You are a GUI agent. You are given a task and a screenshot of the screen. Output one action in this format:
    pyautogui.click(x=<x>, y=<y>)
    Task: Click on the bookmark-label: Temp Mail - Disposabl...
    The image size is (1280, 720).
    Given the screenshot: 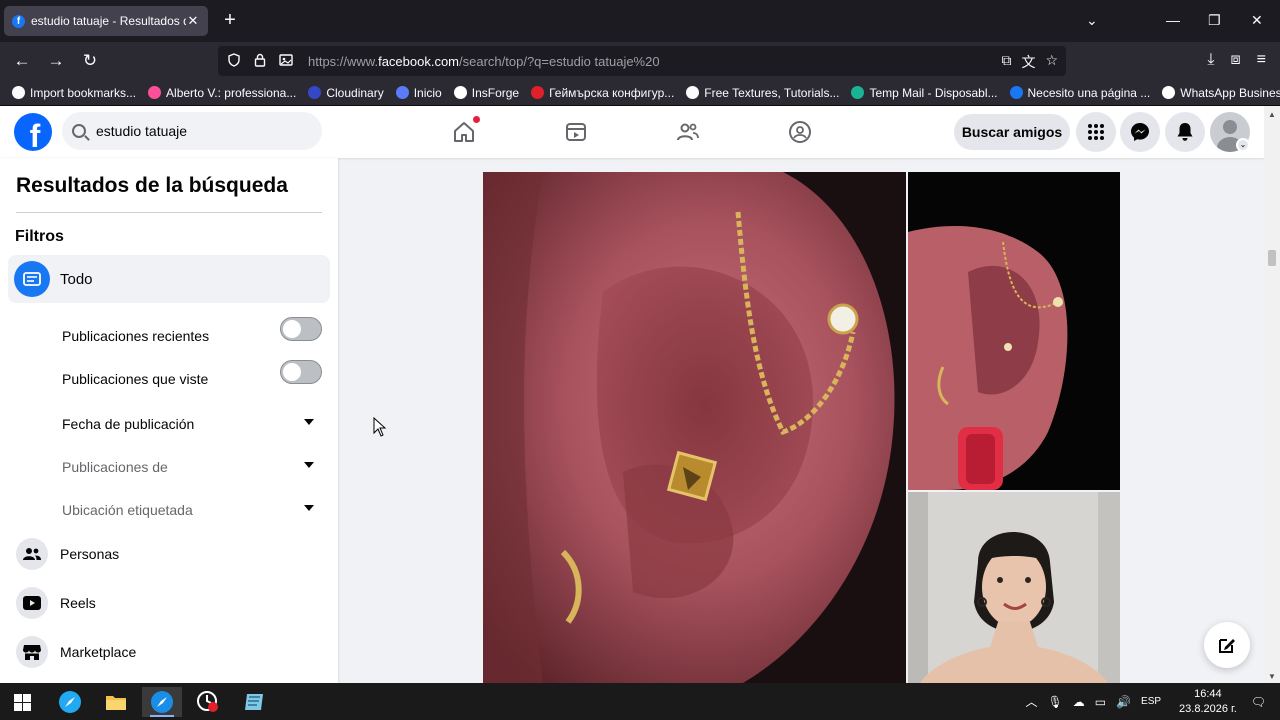 What is the action you would take?
    pyautogui.click(x=933, y=92)
    